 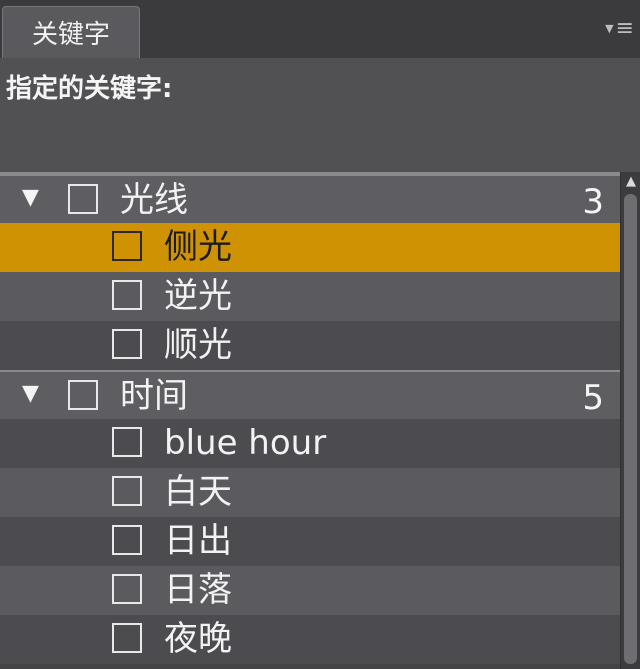 What do you see at coordinates (198, 247) in the screenshot?
I see `keyword-label: 侧光` at bounding box center [198, 247].